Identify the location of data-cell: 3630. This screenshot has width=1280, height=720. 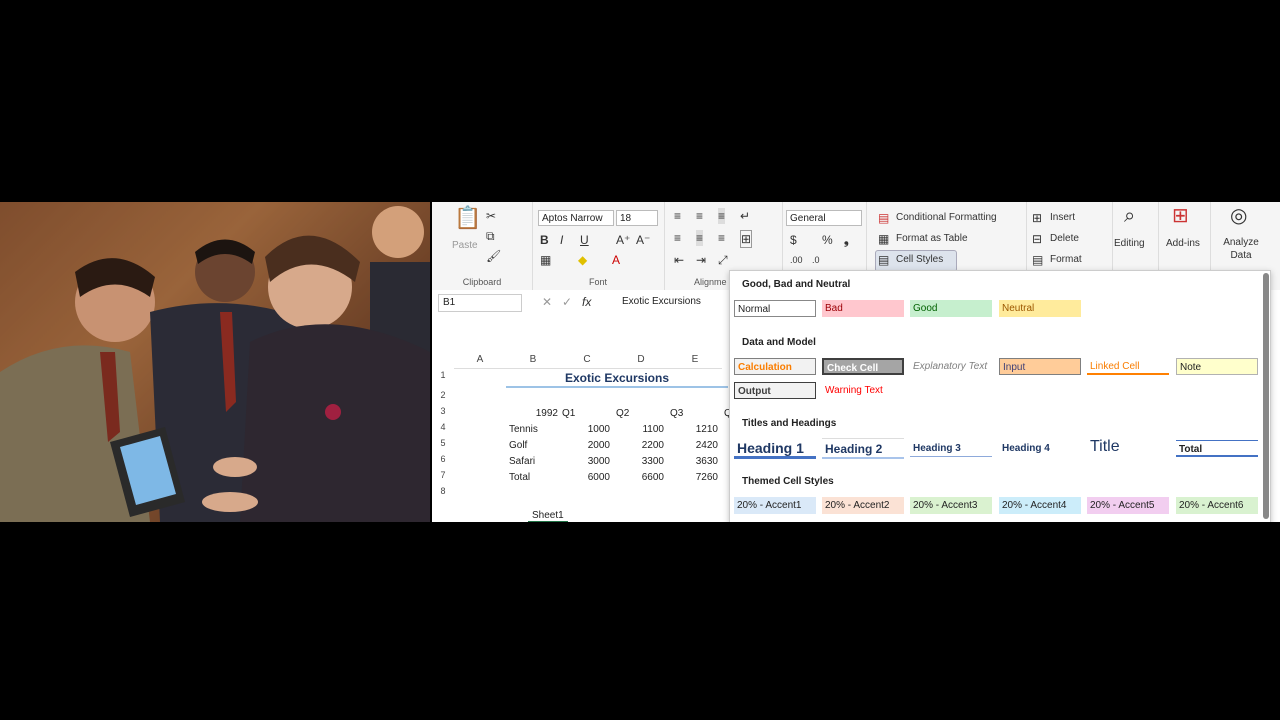
(693, 462).